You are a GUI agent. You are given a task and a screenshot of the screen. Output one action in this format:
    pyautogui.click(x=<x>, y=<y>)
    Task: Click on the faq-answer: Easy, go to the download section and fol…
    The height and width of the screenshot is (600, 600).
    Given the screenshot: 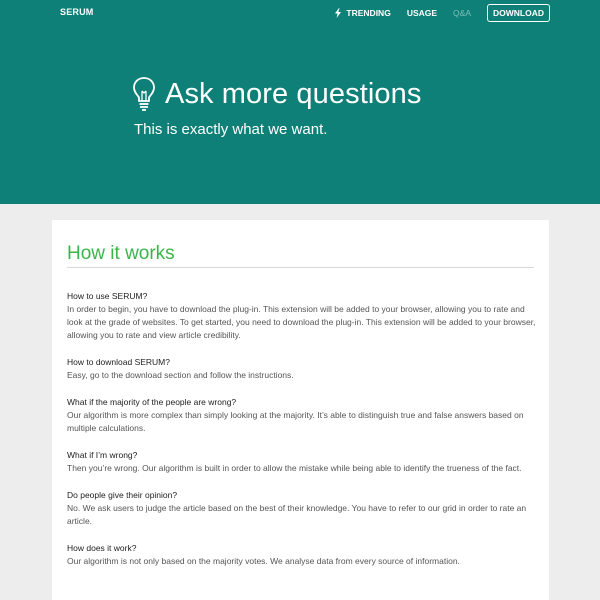 What is the action you would take?
    pyautogui.click(x=180, y=375)
    